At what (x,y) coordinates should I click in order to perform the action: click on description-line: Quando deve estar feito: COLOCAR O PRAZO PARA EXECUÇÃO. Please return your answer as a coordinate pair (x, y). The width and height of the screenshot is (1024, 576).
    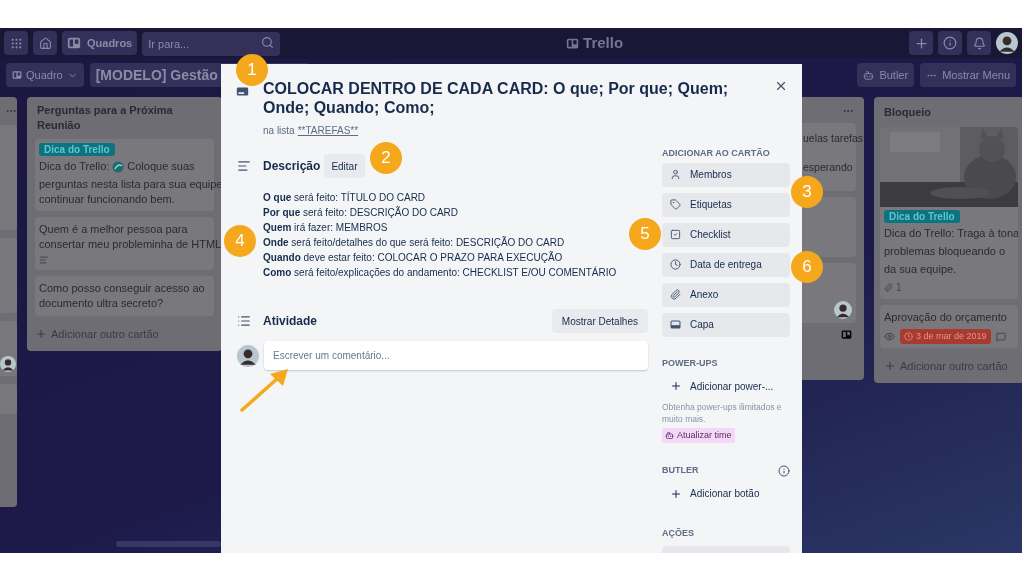
    Looking at the image, I should click on (413, 257).